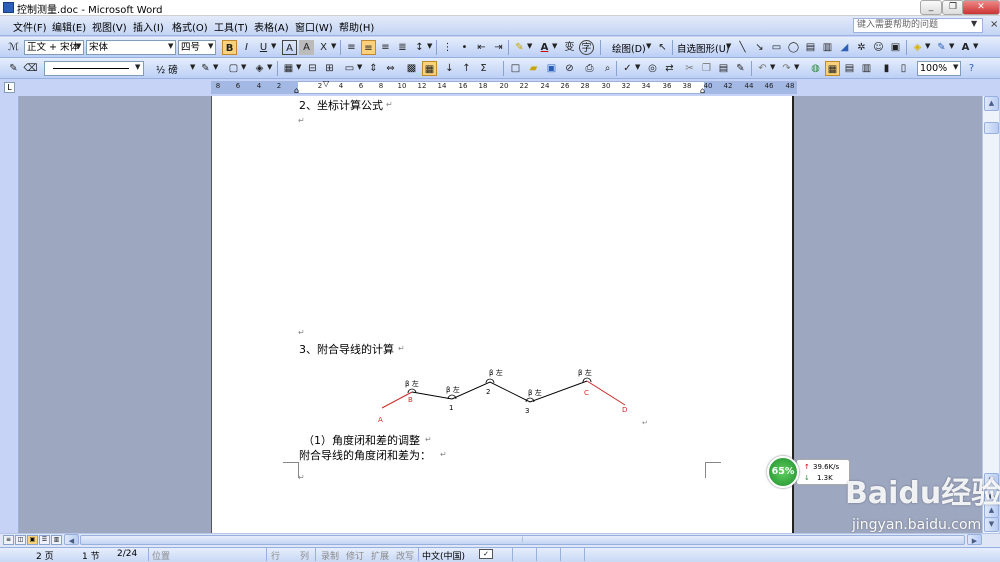 This screenshot has width=1000, height=562. What do you see at coordinates (30, 68) in the screenshot?
I see `eraser-icon: ⌫` at bounding box center [30, 68].